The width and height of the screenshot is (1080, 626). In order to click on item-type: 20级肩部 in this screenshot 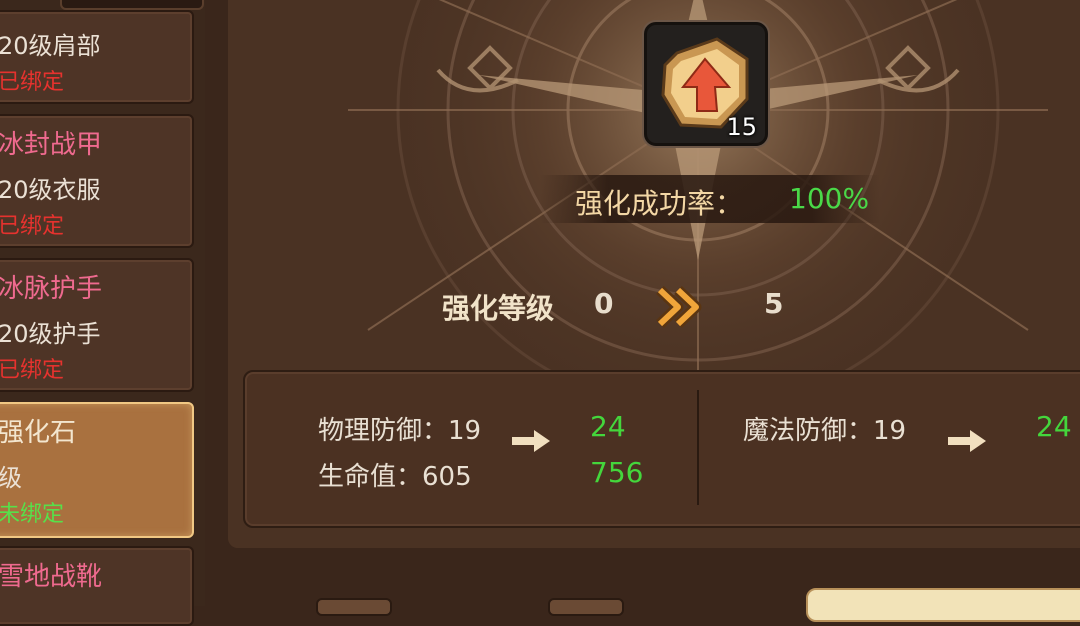, I will do `click(50, 46)`.